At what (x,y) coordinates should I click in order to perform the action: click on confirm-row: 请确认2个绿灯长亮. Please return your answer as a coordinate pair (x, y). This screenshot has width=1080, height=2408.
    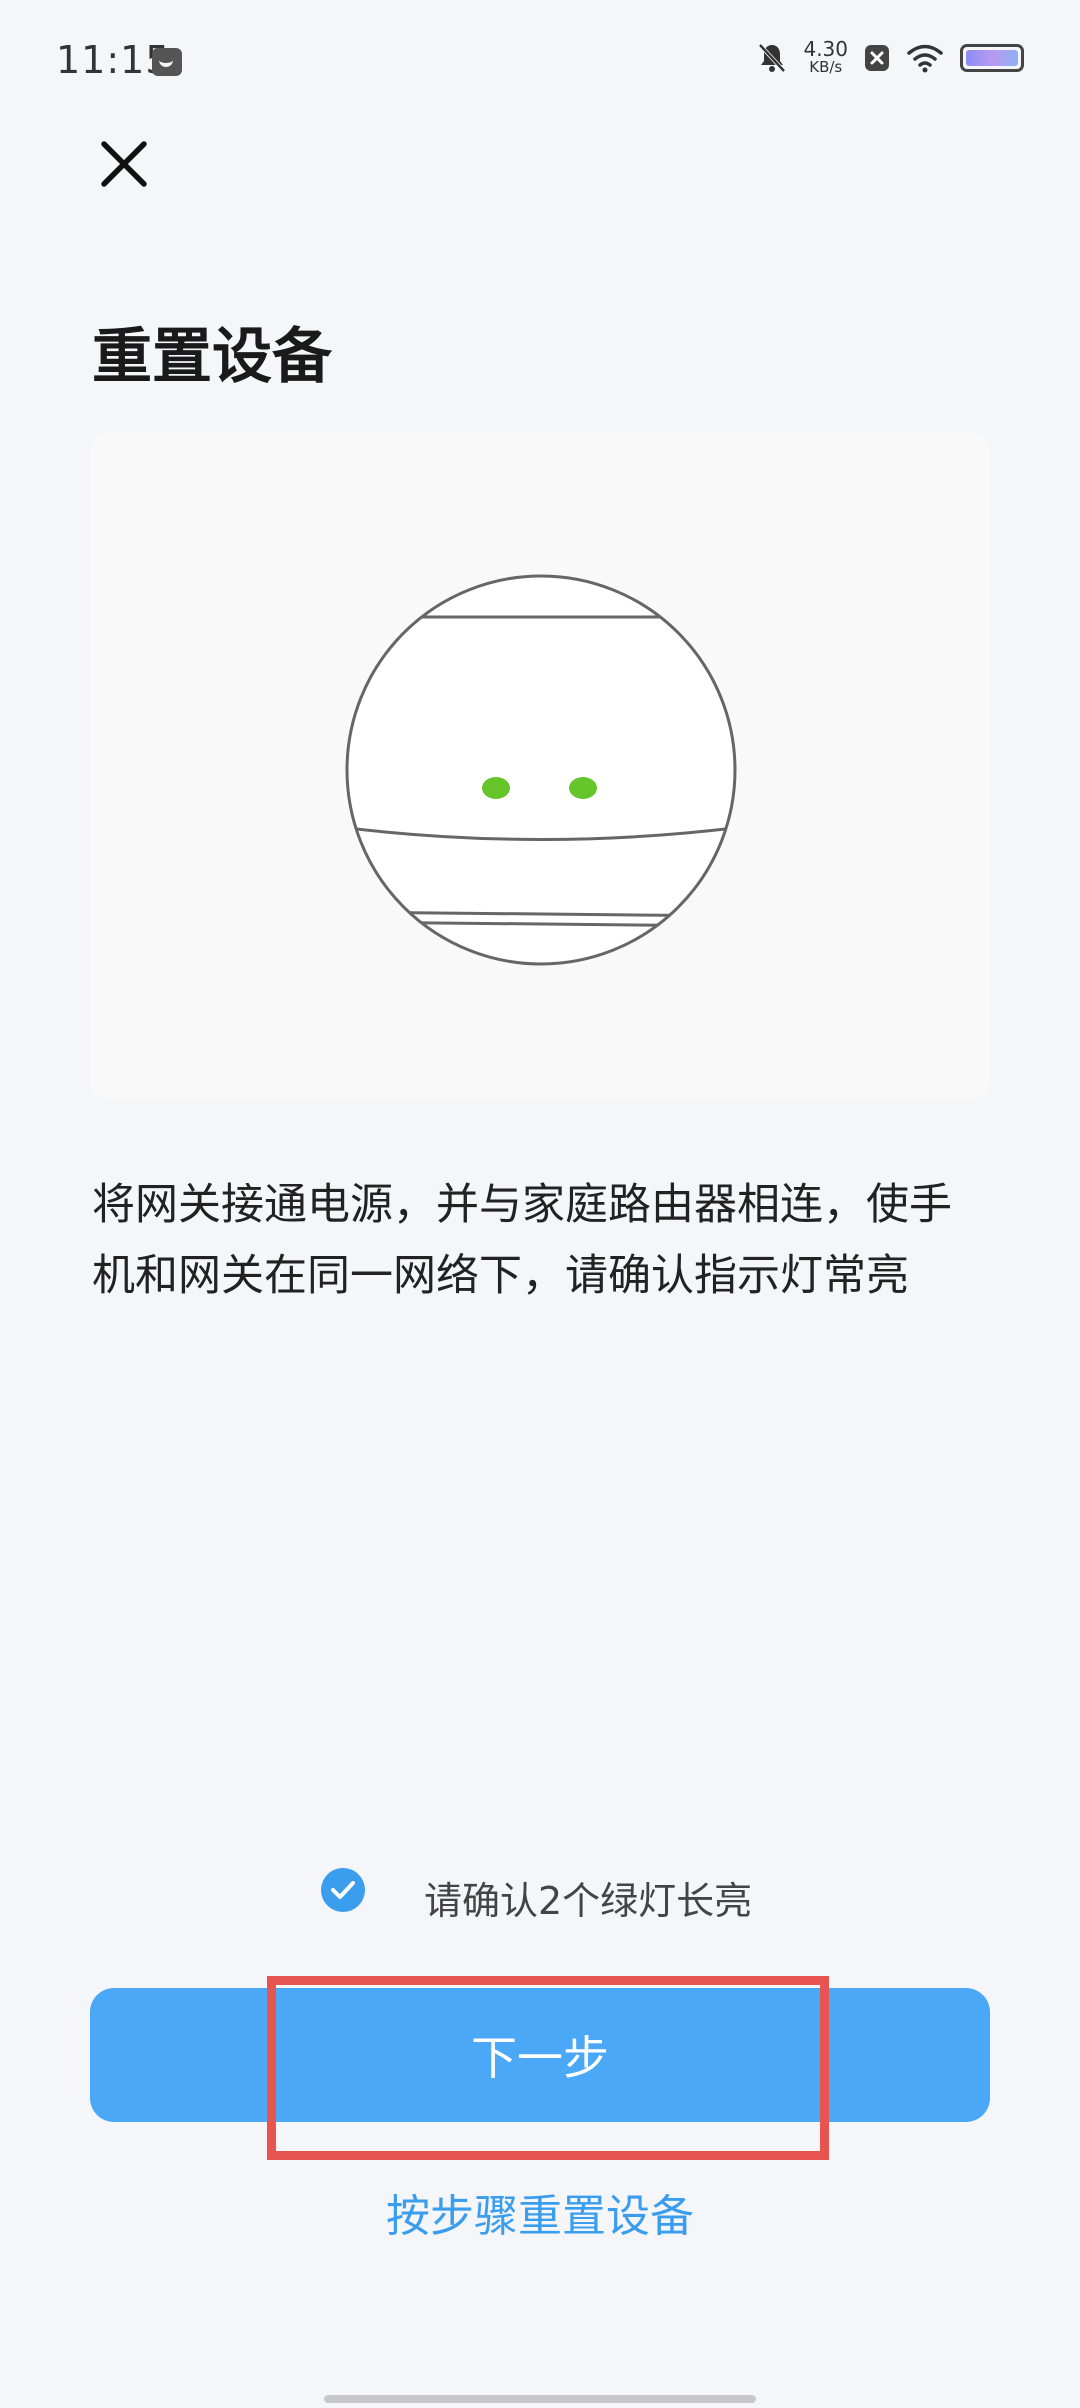
    Looking at the image, I should click on (540, 1892).